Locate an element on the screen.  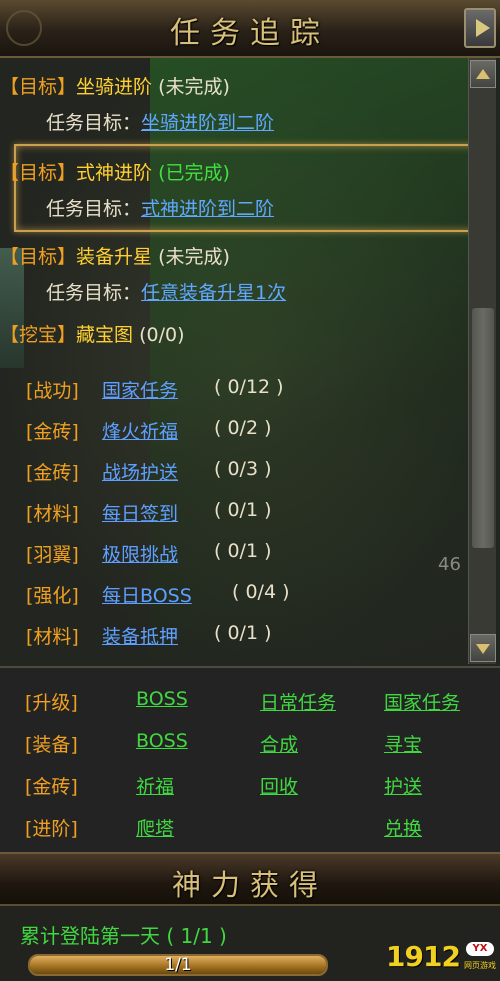
daily-count: ( 0/4 ) is located at coordinates (261, 592).